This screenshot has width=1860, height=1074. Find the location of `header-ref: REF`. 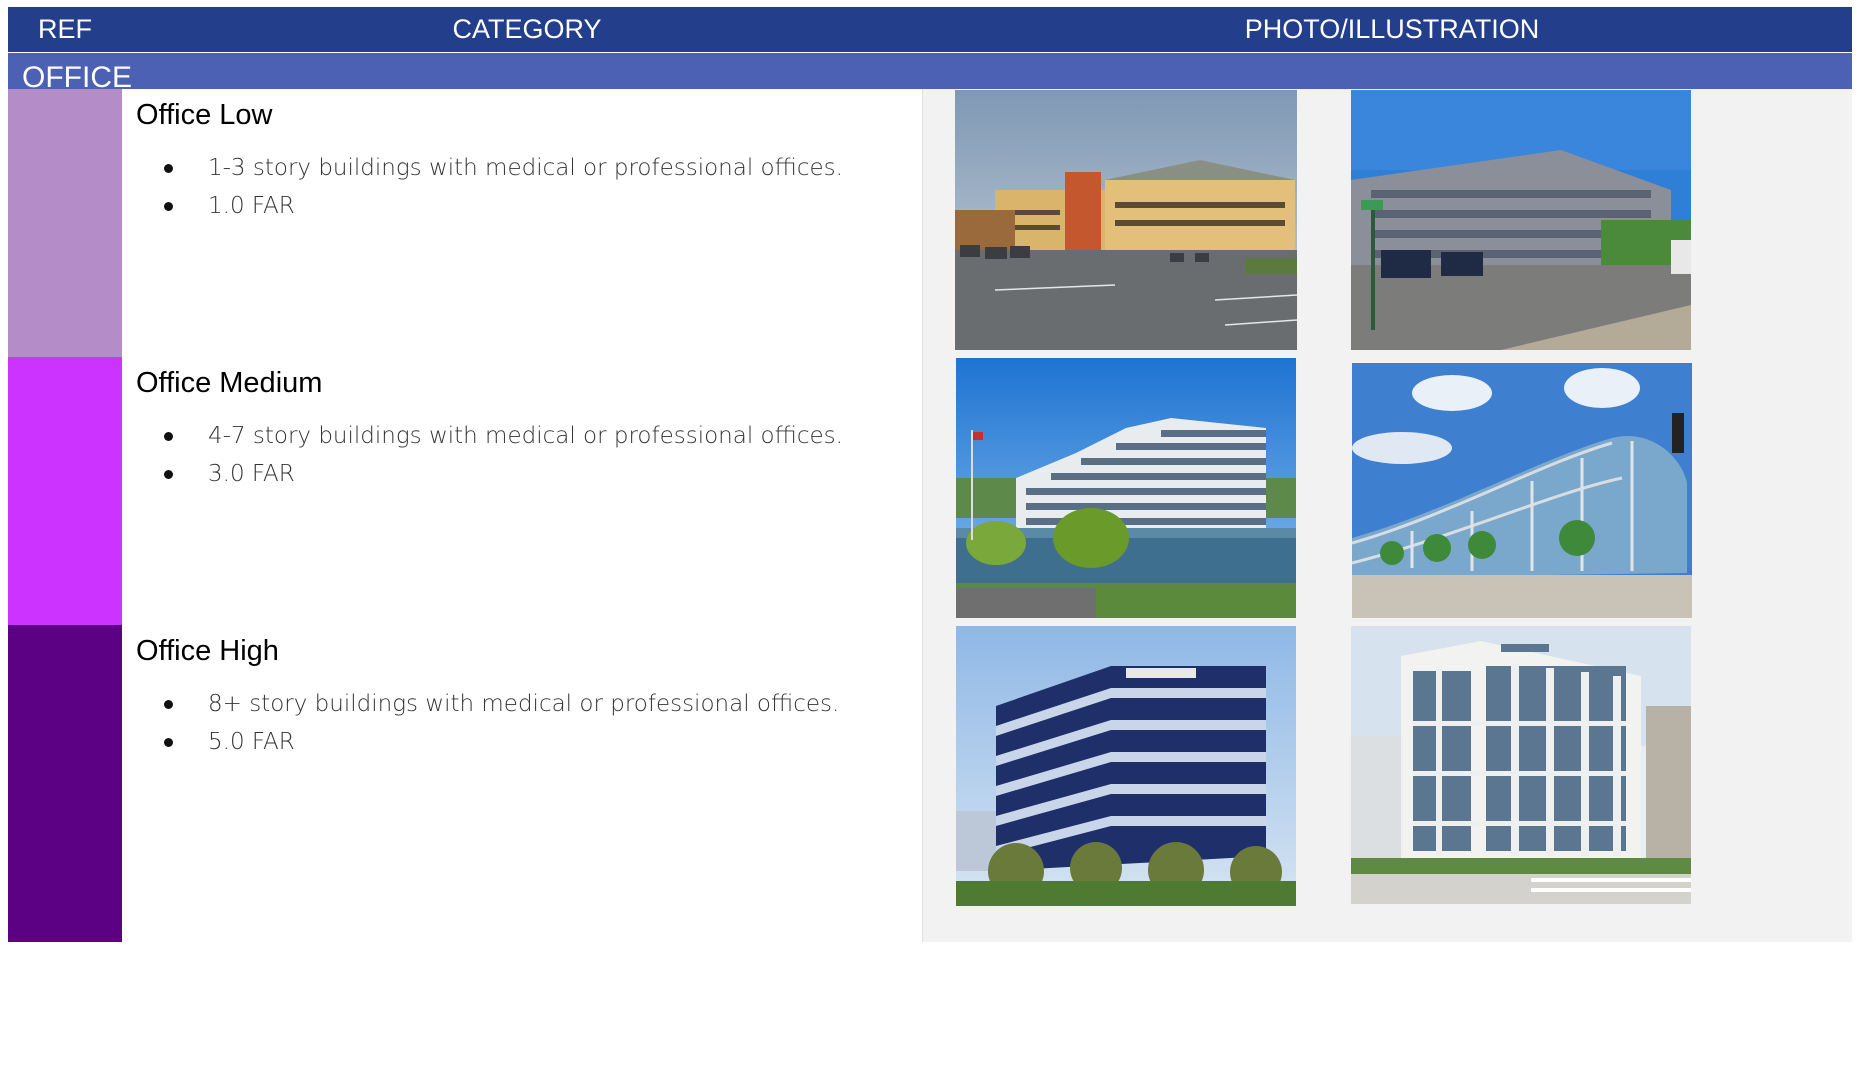

header-ref: REF is located at coordinates (65, 29).